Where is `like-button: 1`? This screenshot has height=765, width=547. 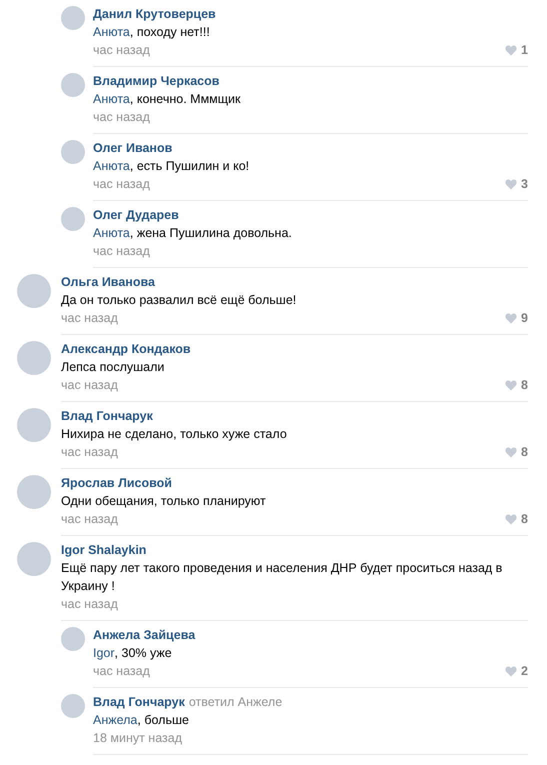
like-button: 1 is located at coordinates (516, 50).